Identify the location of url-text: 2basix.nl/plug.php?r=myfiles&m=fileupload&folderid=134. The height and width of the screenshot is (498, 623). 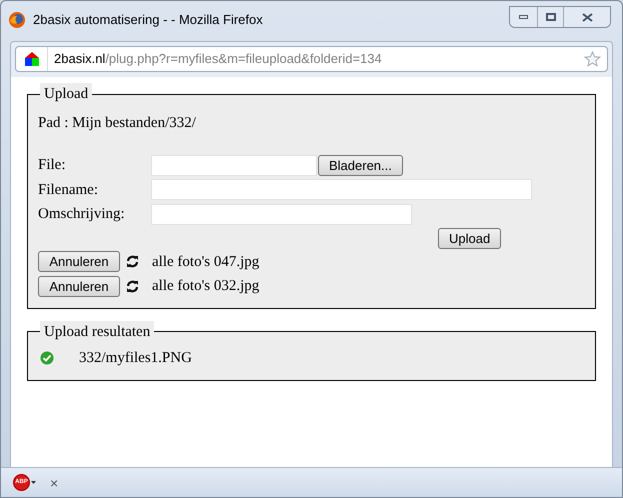
(218, 59).